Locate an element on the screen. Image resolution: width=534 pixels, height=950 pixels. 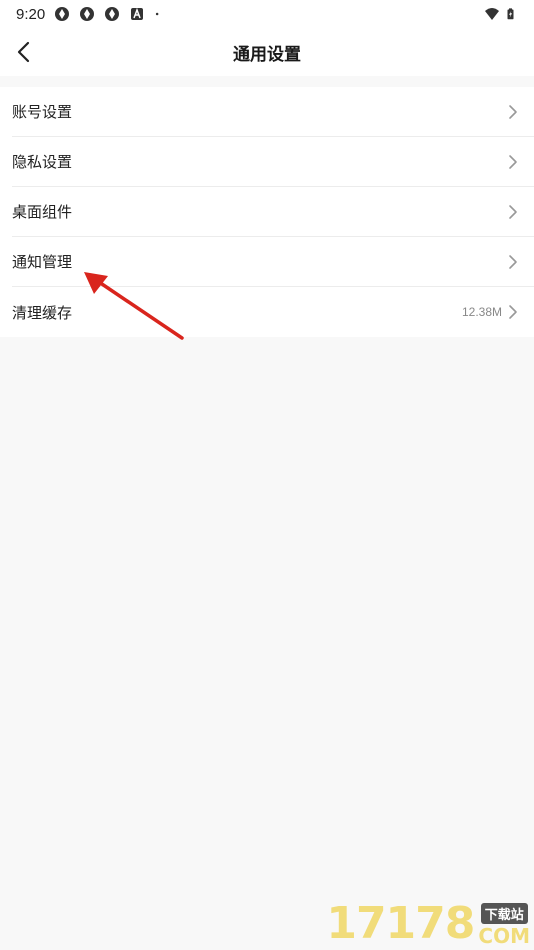
chevron-left-icon is located at coordinates (23, 52).